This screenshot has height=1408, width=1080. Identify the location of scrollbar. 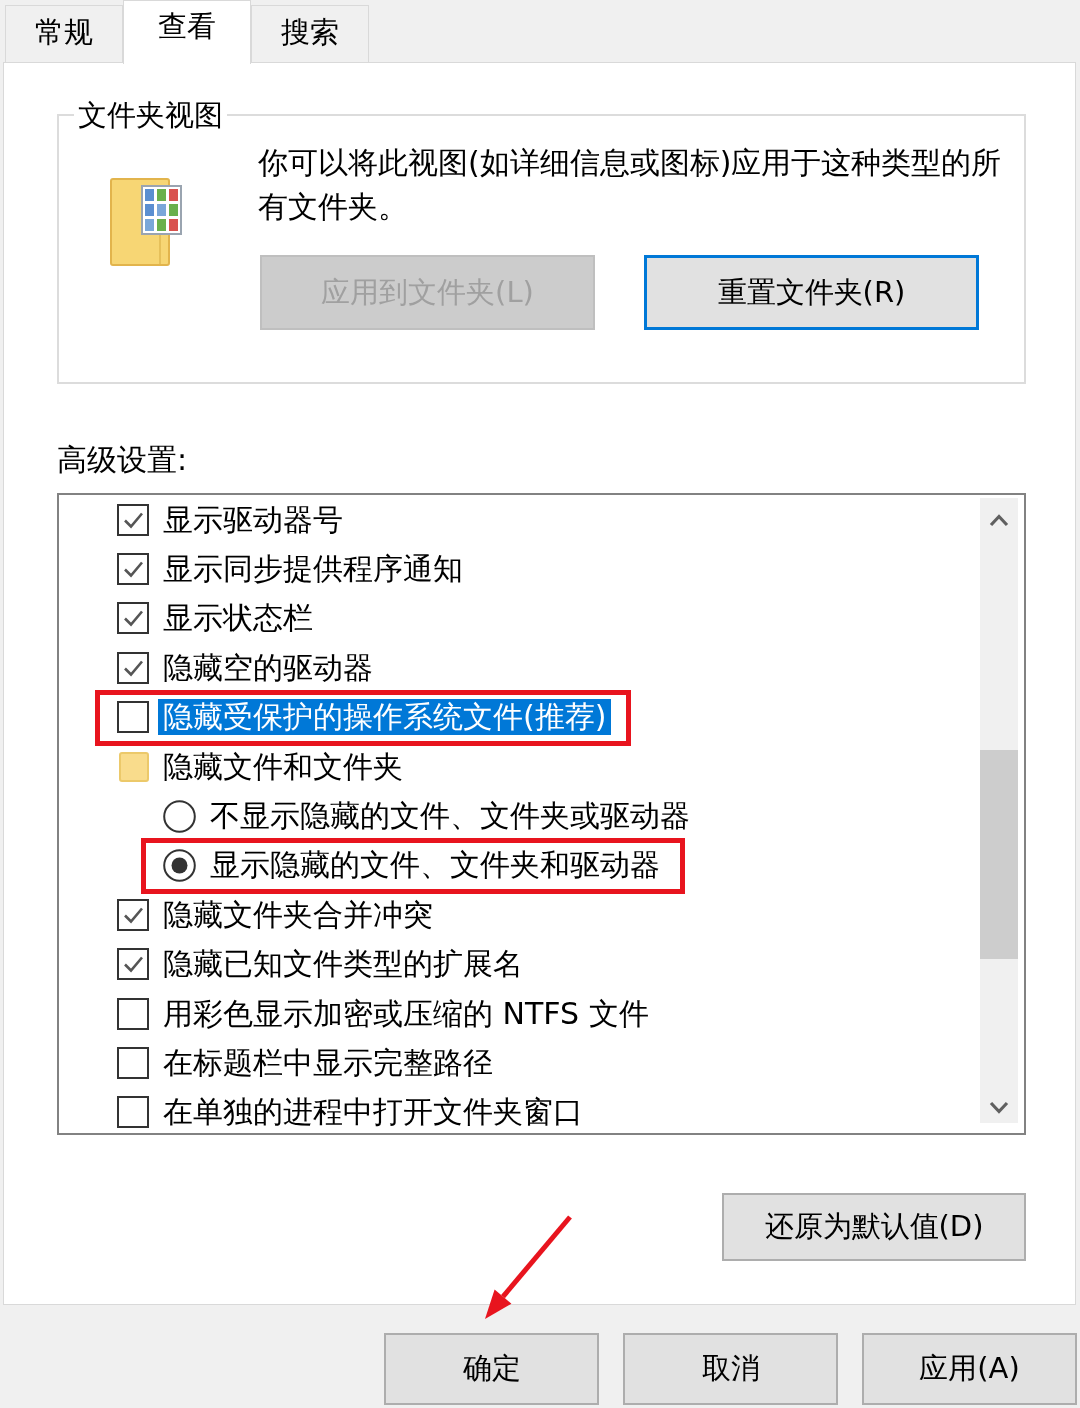
(999, 810).